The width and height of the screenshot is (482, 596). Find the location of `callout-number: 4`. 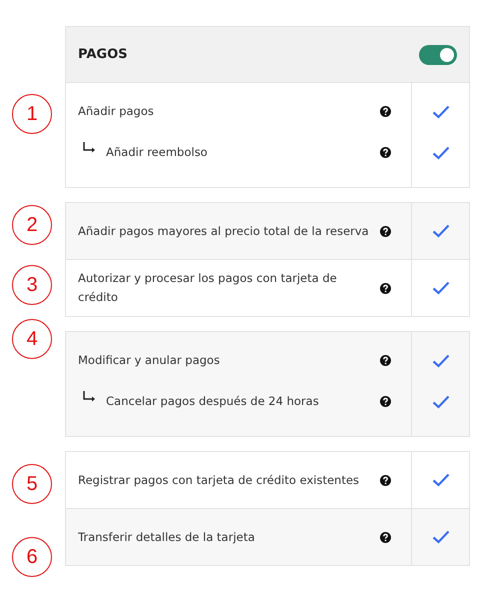

callout-number: 4 is located at coordinates (32, 339).